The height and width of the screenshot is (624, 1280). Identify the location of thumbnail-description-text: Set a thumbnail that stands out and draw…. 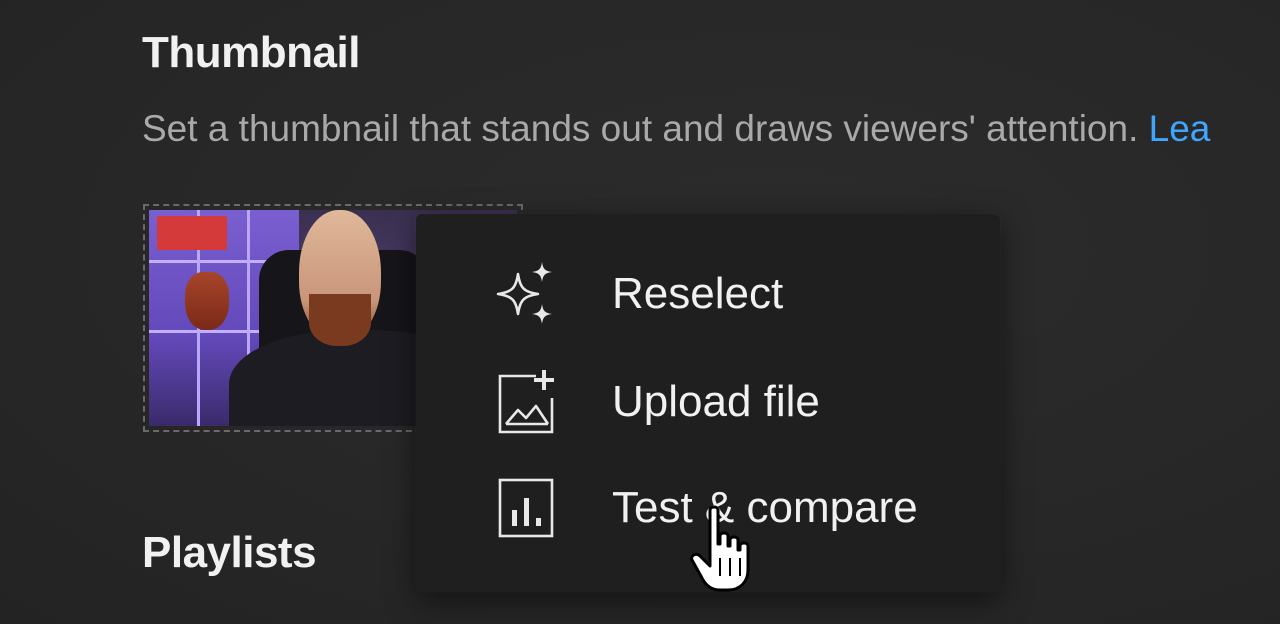
(640, 128).